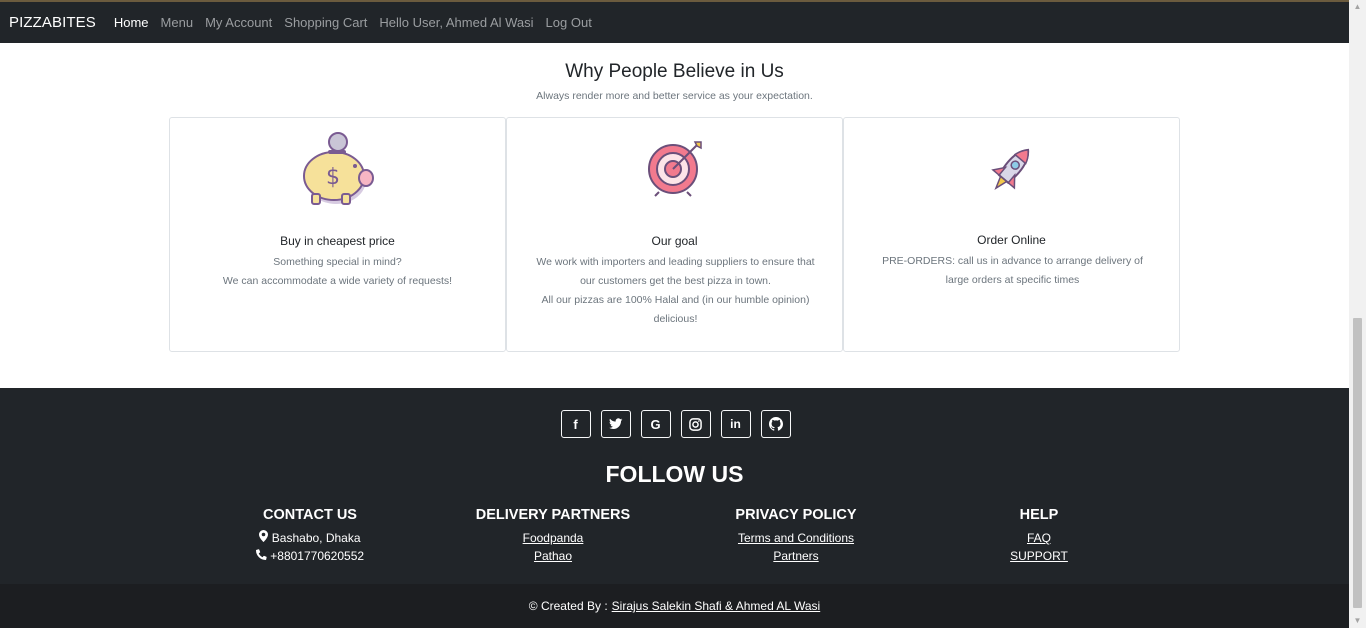  Describe the element at coordinates (238, 22) in the screenshot. I see `nav-link-my-account: My Account` at that location.